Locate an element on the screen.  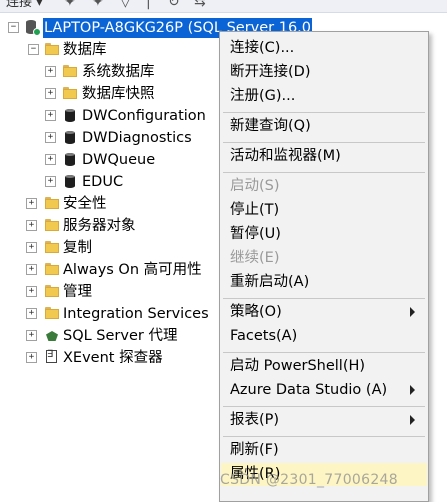
tree-node-dwconfiguration: + DWConfiguration is located at coordinates (109, 116).